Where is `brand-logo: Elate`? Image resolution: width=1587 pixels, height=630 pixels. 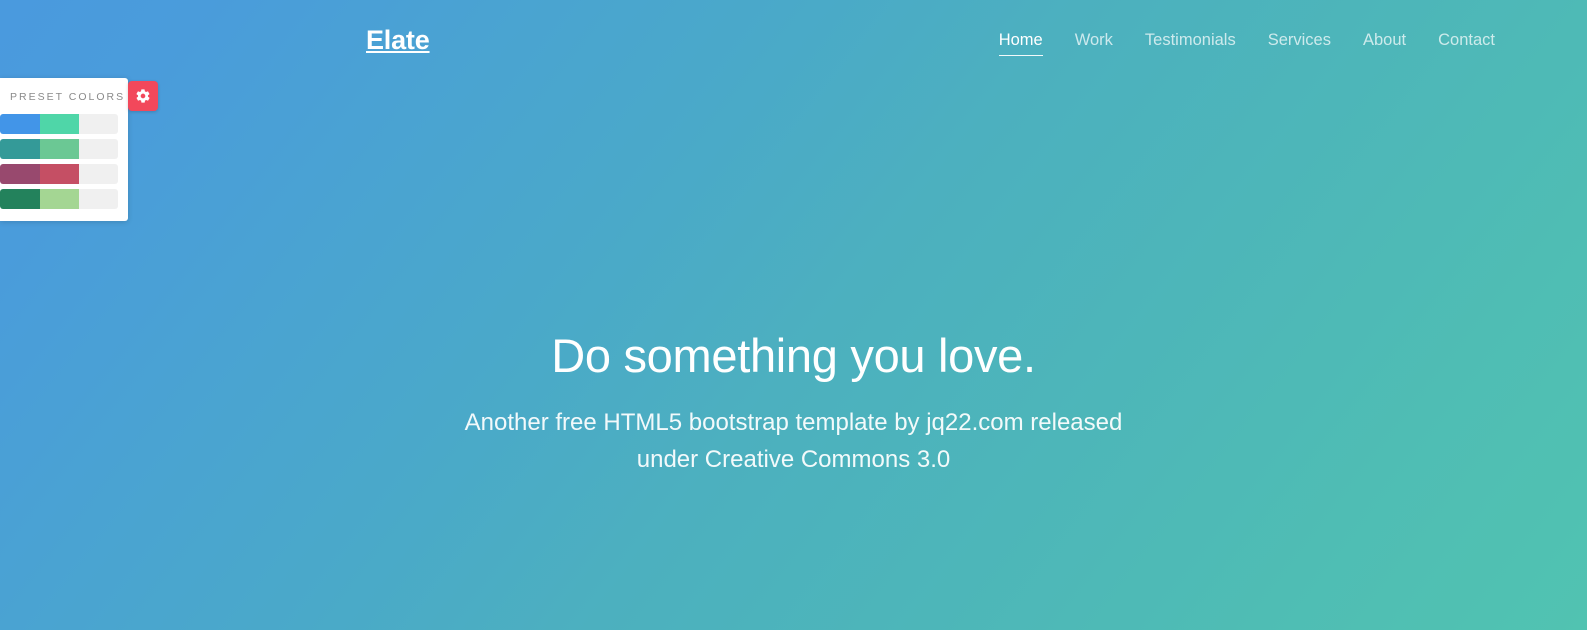 brand-logo: Elate is located at coordinates (398, 40).